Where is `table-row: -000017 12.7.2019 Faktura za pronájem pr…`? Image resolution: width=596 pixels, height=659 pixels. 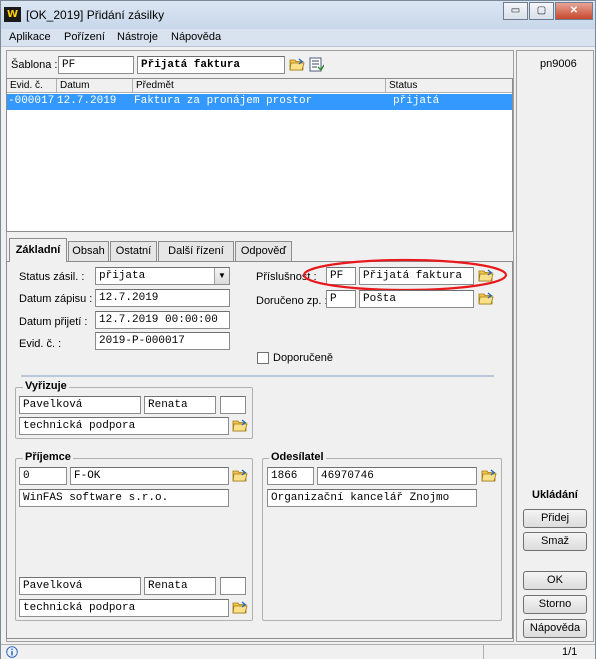
table-row: -000017 12.7.2019 Faktura za pronájem pr… is located at coordinates (259, 102).